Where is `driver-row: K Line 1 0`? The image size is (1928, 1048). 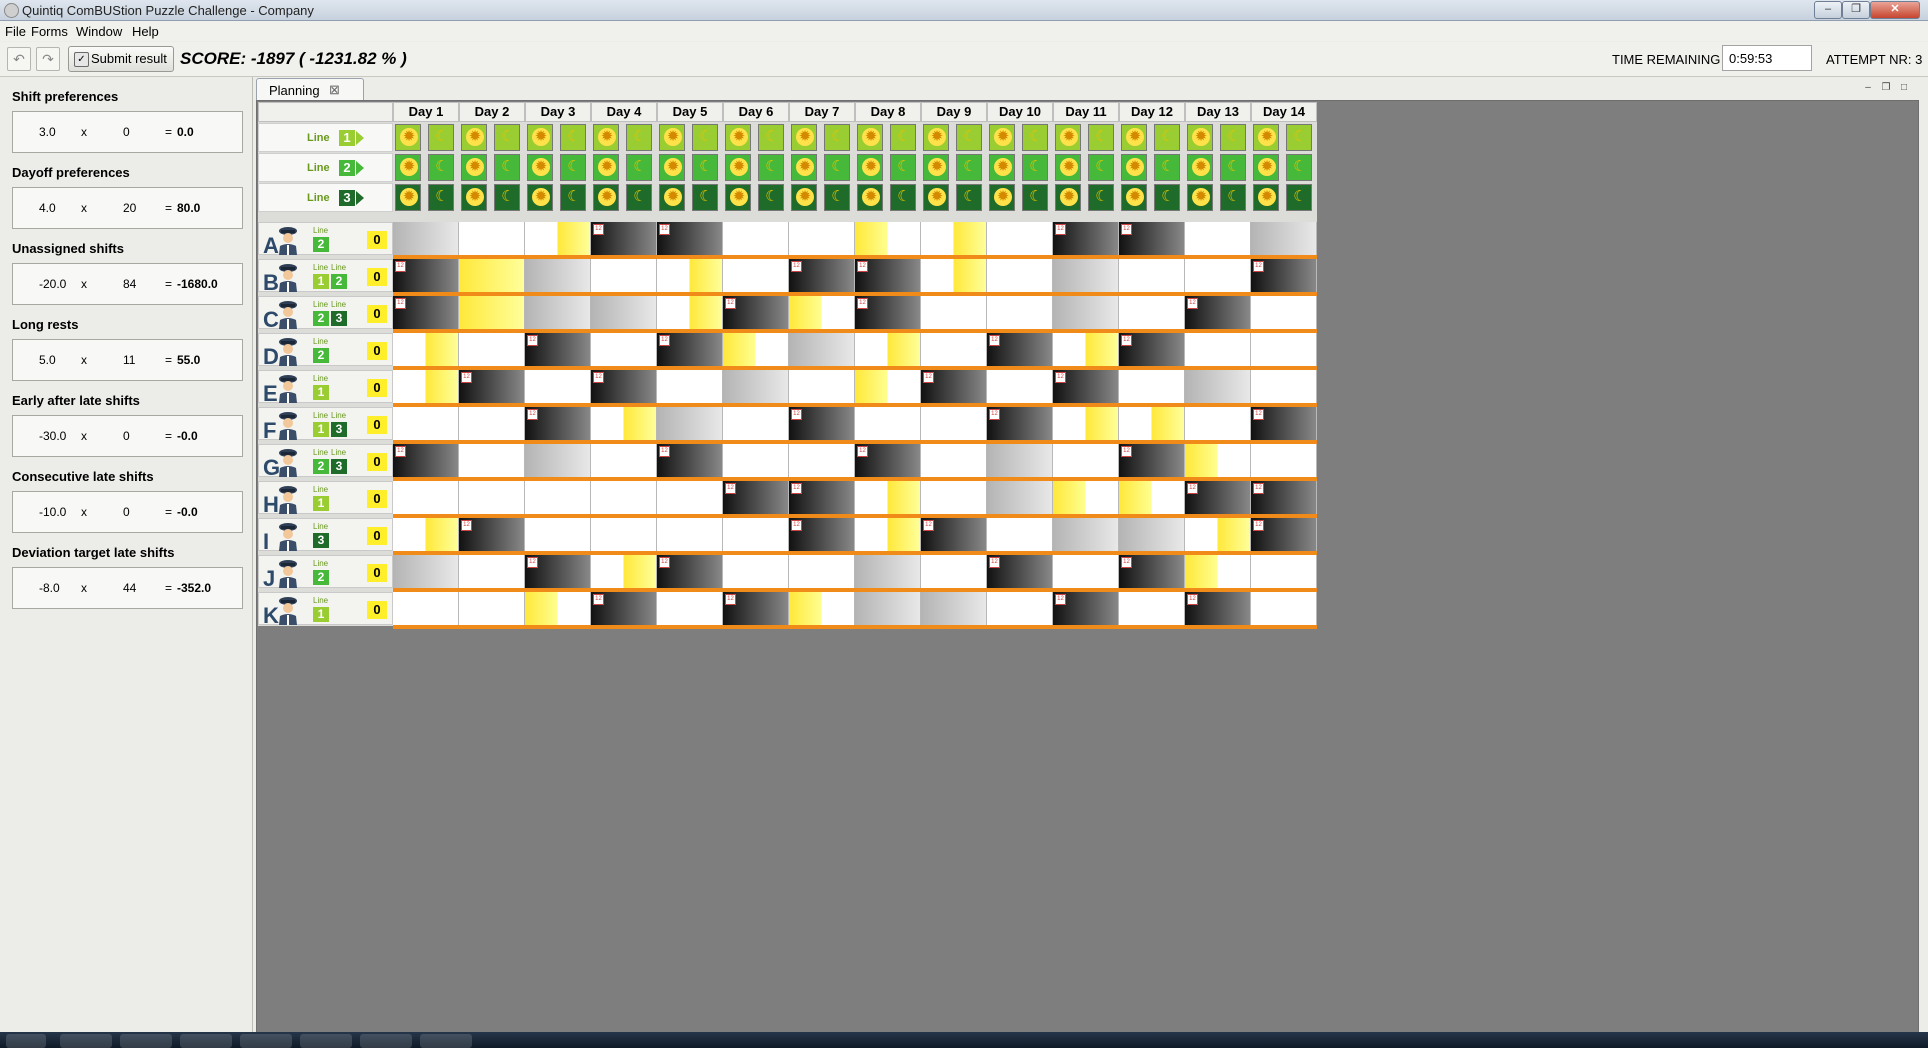
driver-row: K Line 1 0 is located at coordinates (325, 610).